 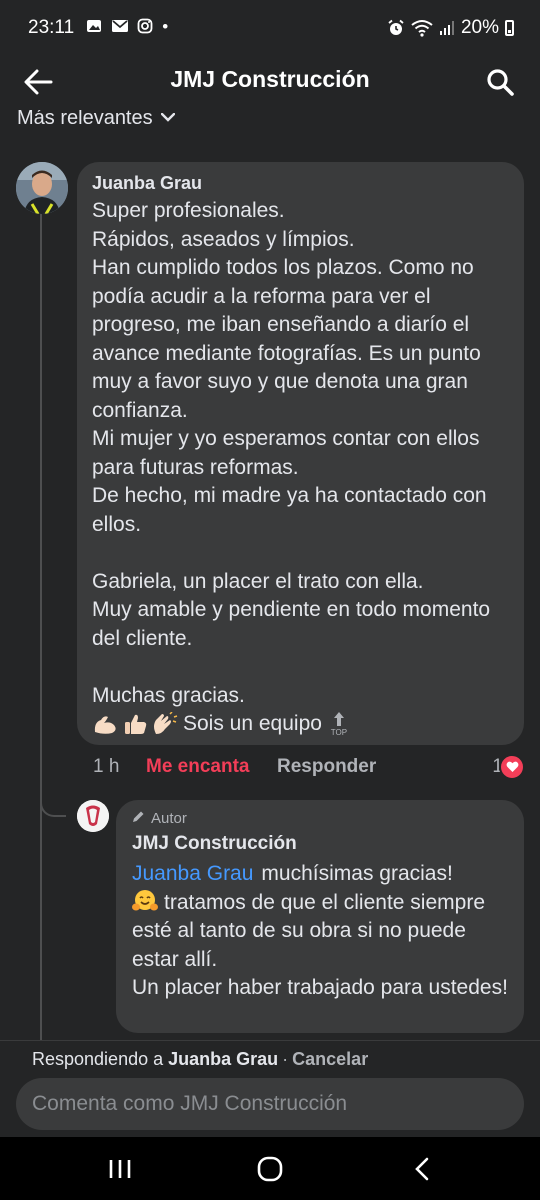 What do you see at coordinates (85, 118) in the screenshot?
I see `sort-label: Más relevantes` at bounding box center [85, 118].